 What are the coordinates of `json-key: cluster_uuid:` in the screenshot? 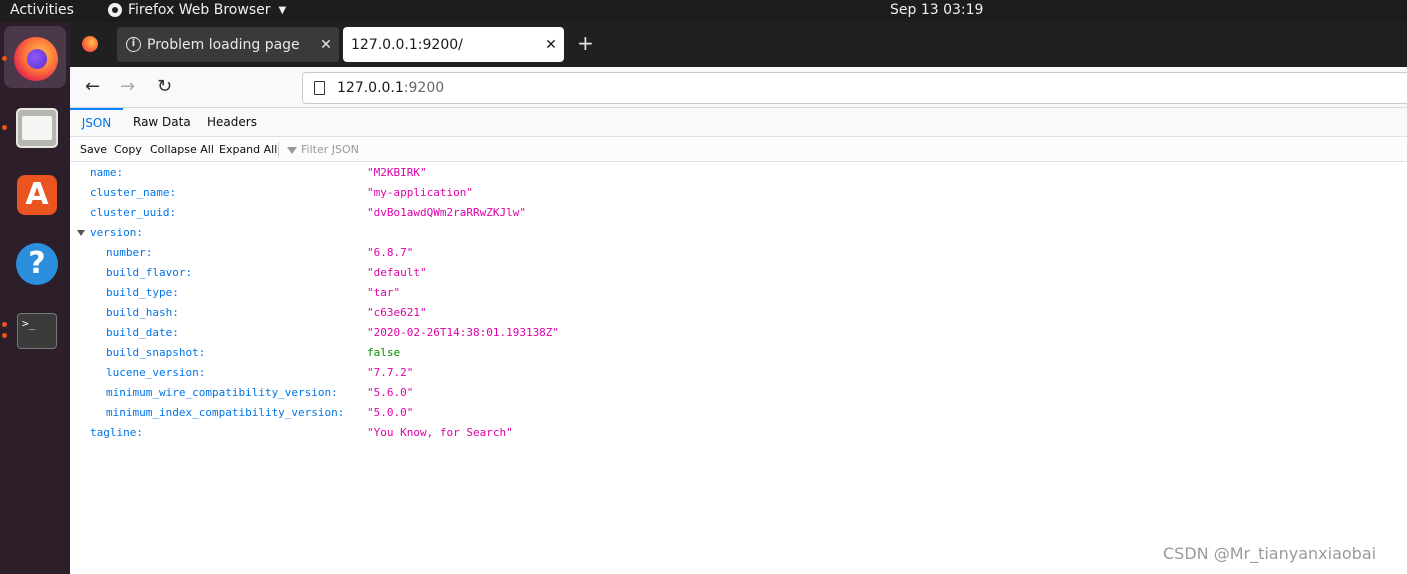 It's located at (133, 212).